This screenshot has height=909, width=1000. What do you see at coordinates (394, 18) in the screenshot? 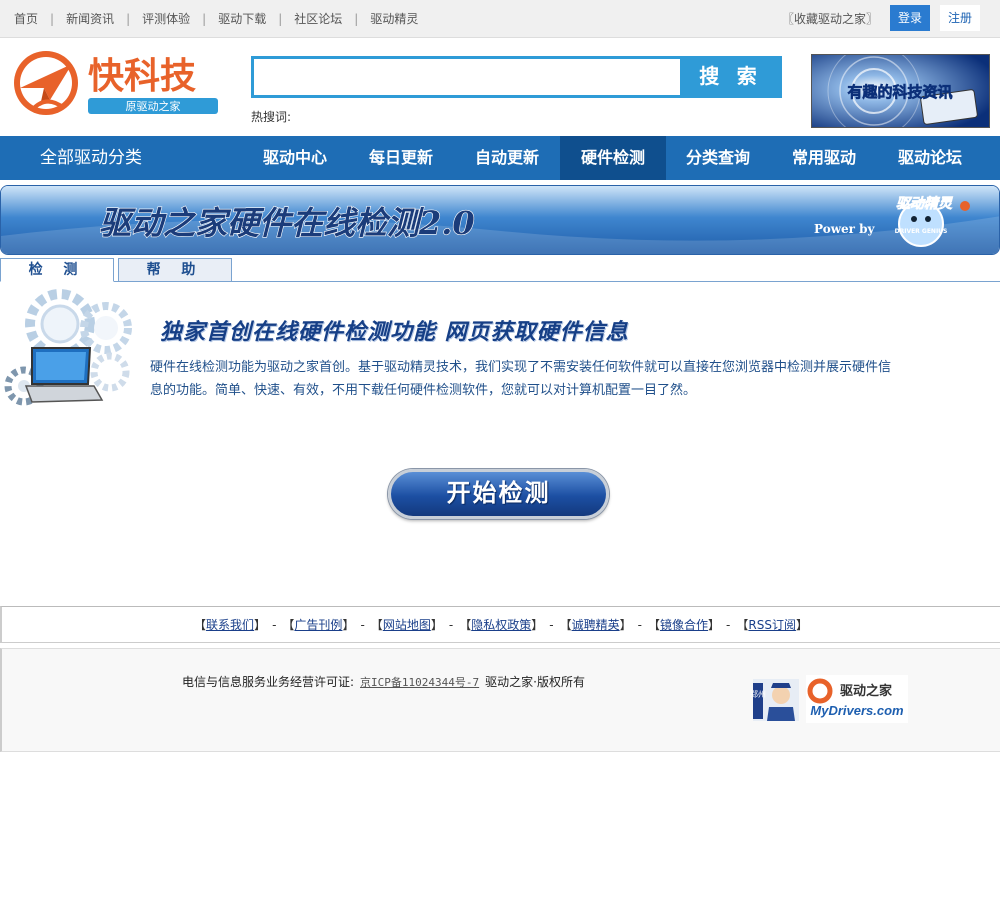
I see `top-nav-driver-genius: 驱动精灵` at bounding box center [394, 18].